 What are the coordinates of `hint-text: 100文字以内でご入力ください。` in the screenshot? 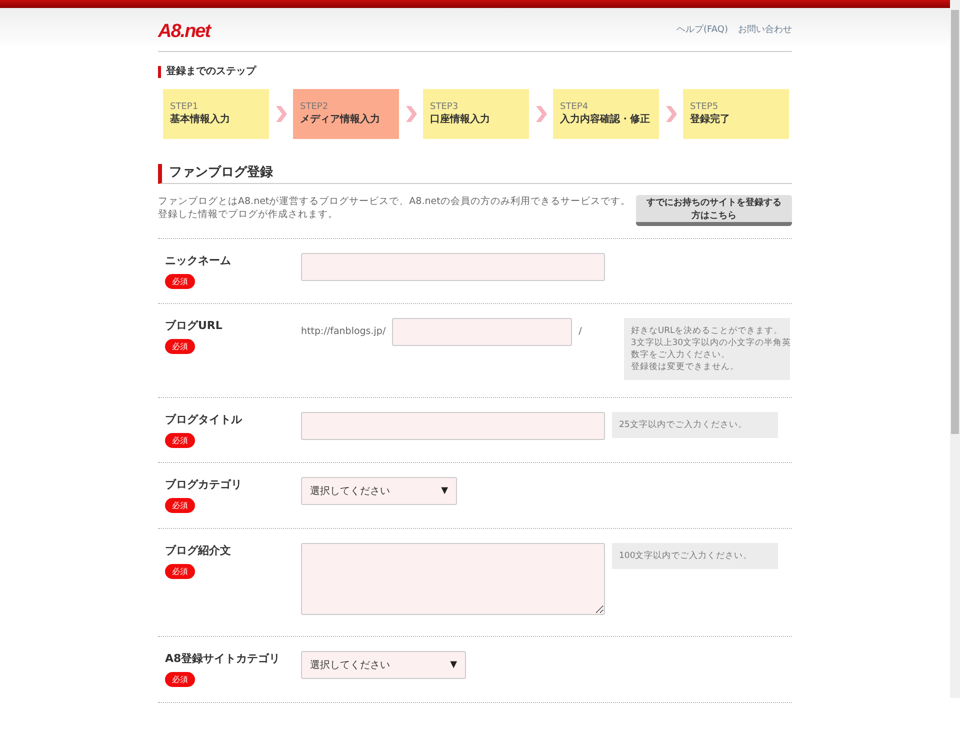 It's located at (695, 556).